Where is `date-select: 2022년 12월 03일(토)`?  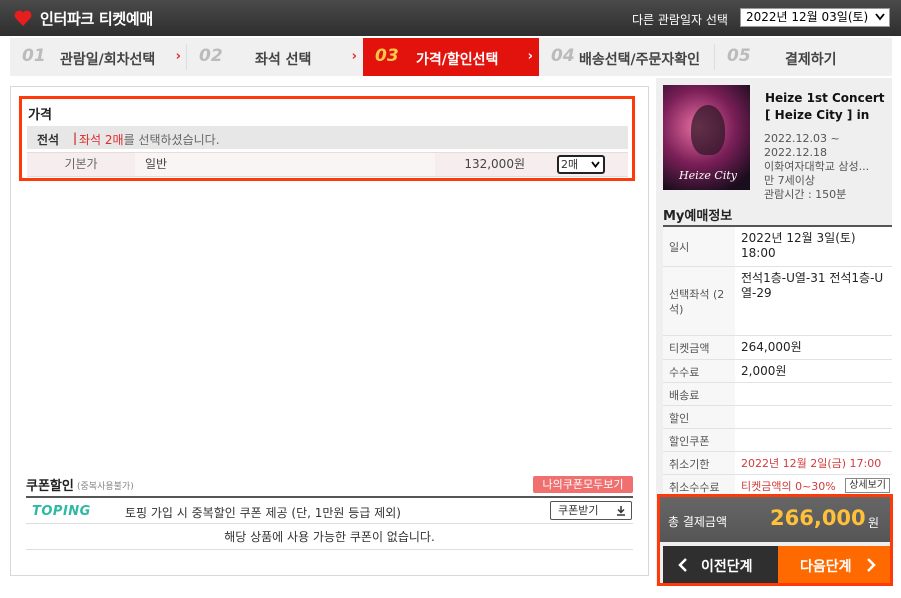
date-select: 2022년 12월 03일(토) is located at coordinates (815, 17).